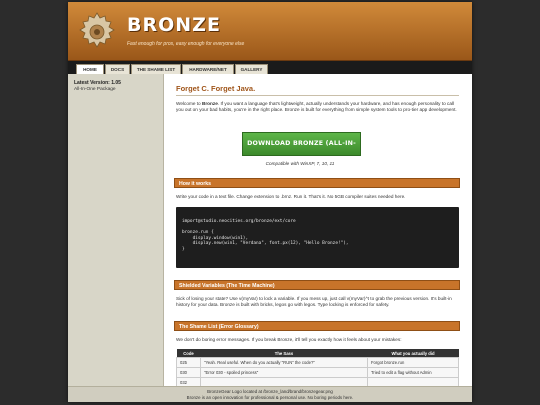 This screenshot has height=405, width=540. What do you see at coordinates (413, 372) in the screenshot?
I see `cell-actual: Tried to edit a flag without Admin` at bounding box center [413, 372].